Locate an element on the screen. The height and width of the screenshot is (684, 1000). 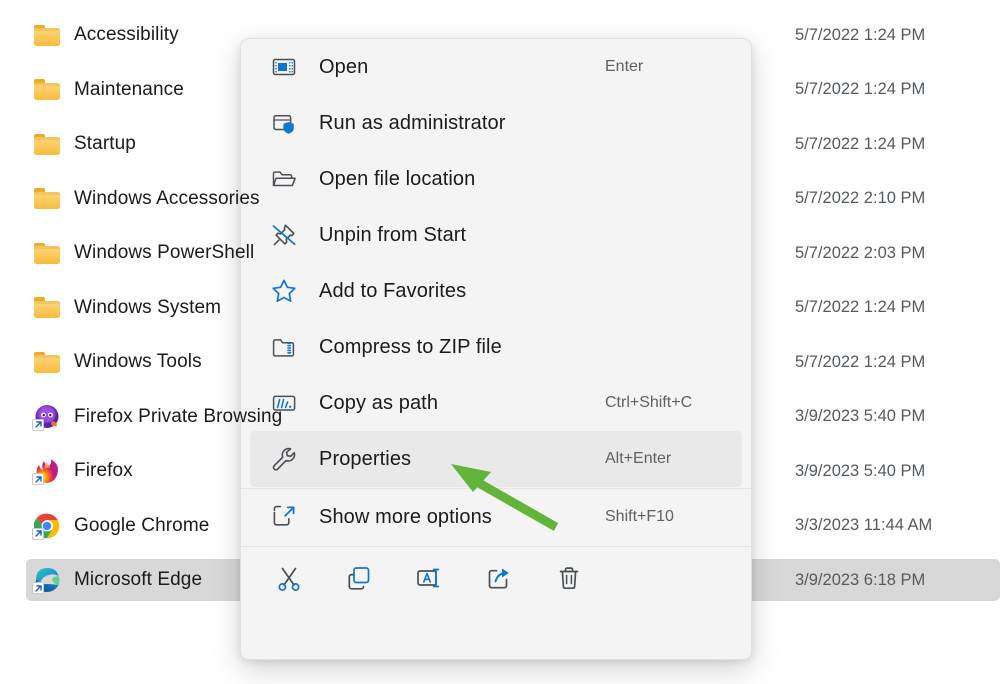
file-date-modified: 5/7/2022 2:10 PM is located at coordinates (860, 198).